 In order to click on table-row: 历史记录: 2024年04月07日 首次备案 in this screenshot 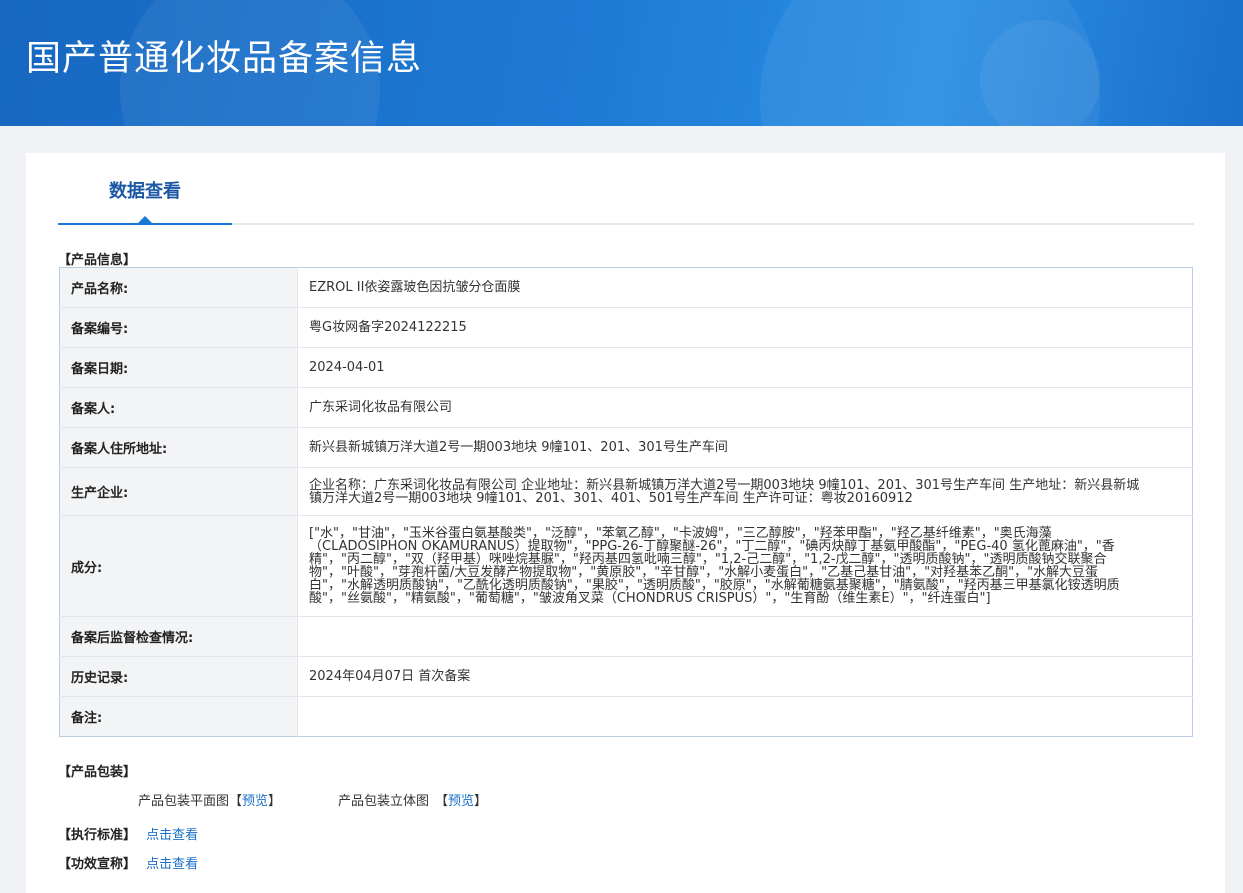, I will do `click(626, 676)`.